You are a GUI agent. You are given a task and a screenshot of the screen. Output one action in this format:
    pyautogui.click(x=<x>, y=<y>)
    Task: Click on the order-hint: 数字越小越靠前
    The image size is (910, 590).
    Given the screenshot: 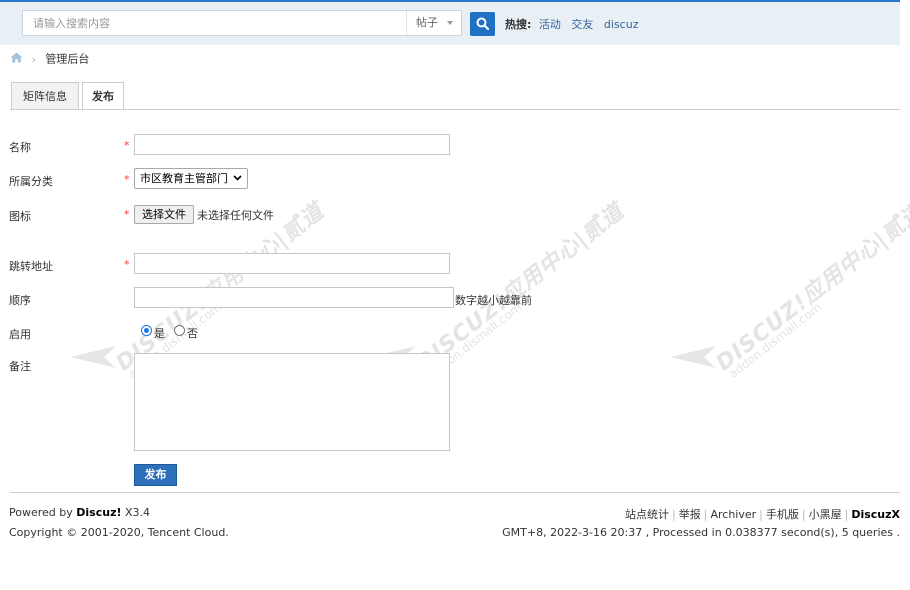 What is the action you would take?
    pyautogui.click(x=493, y=300)
    